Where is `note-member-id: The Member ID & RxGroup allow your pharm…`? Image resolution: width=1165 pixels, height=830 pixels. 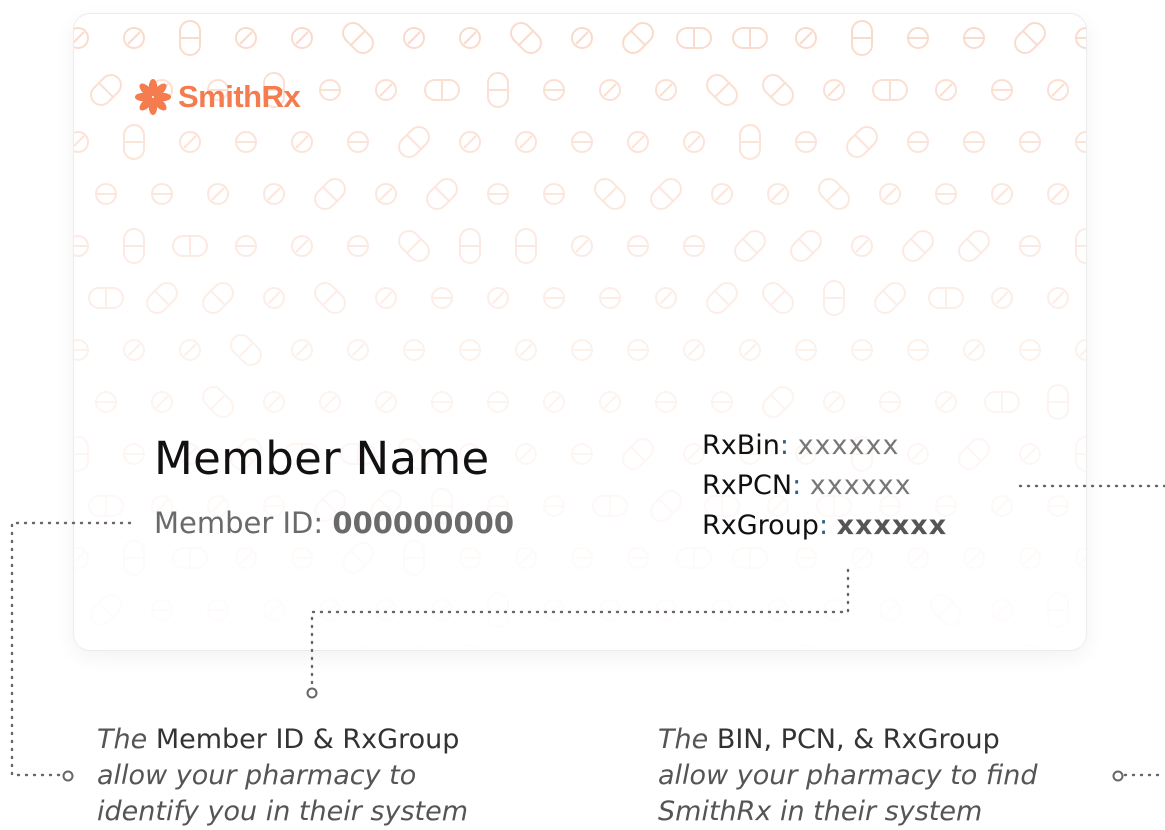 note-member-id: The Member ID & RxGroup allow your pharm… is located at coordinates (282, 776).